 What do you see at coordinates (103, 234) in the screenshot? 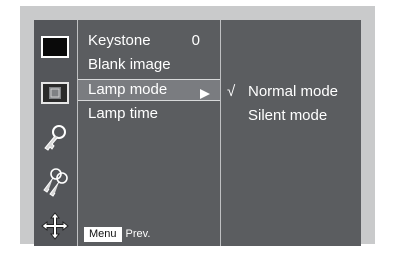
I see `menu-key-badge: Menu` at bounding box center [103, 234].